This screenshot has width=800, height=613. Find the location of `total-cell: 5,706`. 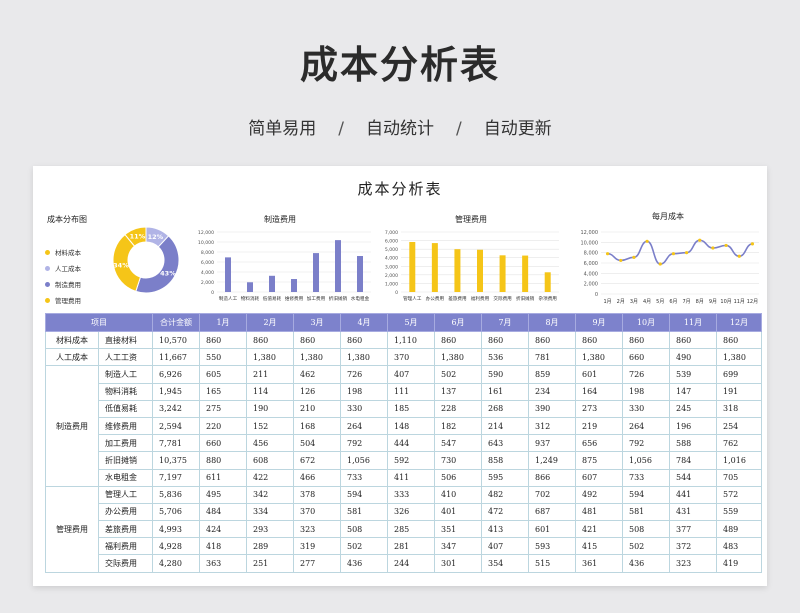

total-cell: 5,706 is located at coordinates (176, 512).